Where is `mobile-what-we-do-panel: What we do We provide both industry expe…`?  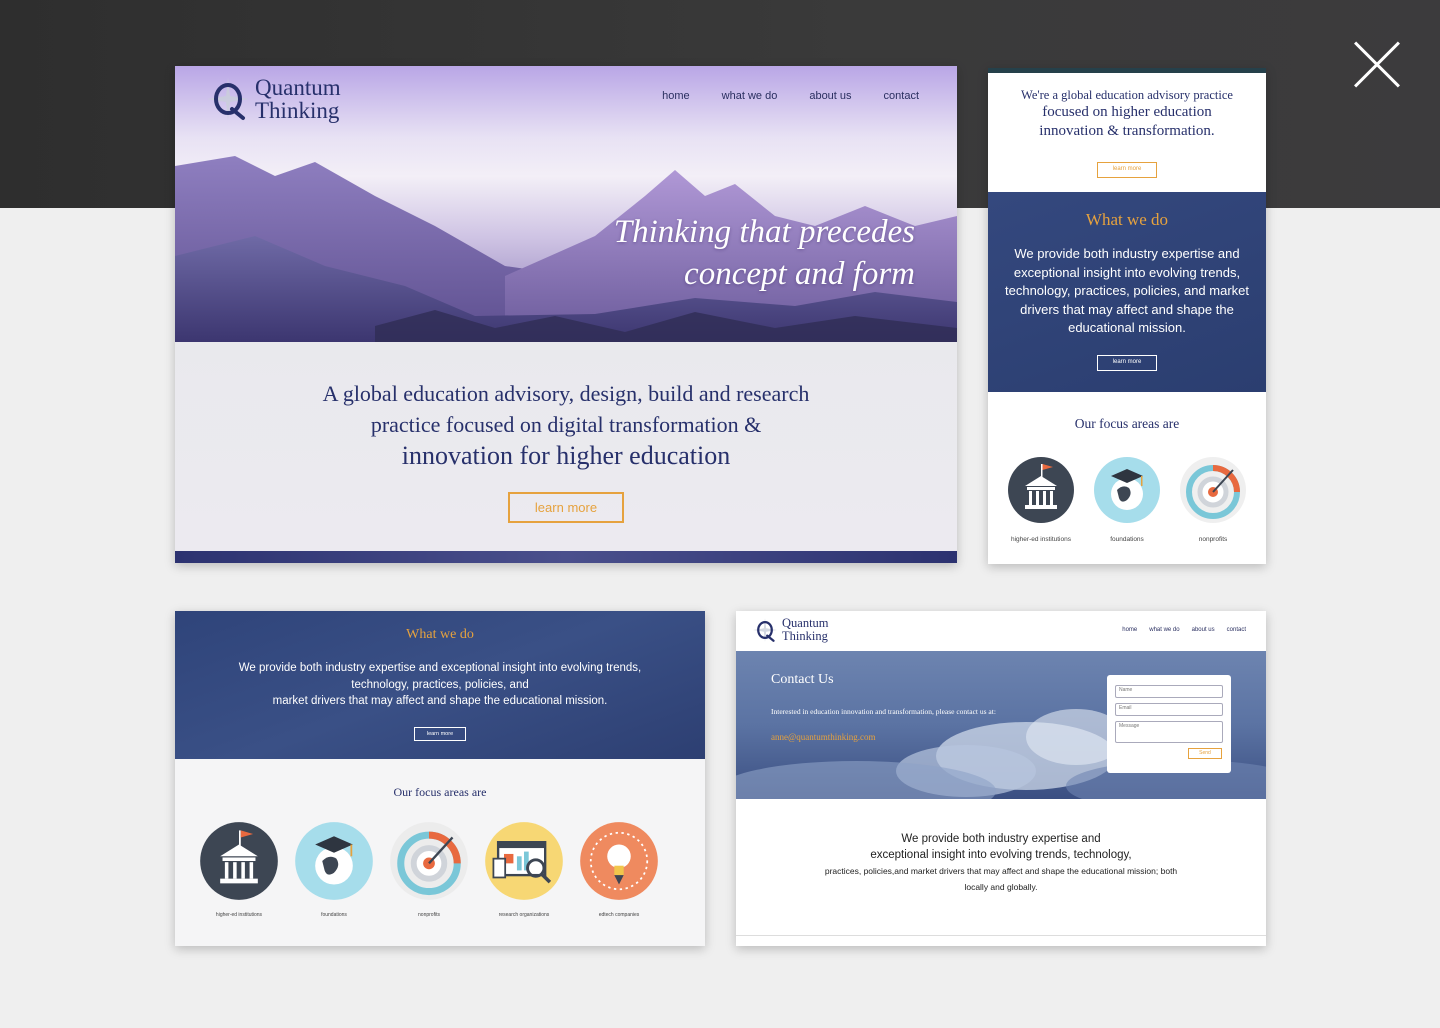
mobile-what-we-do-panel: What we do We provide both industry expe… is located at coordinates (1127, 292).